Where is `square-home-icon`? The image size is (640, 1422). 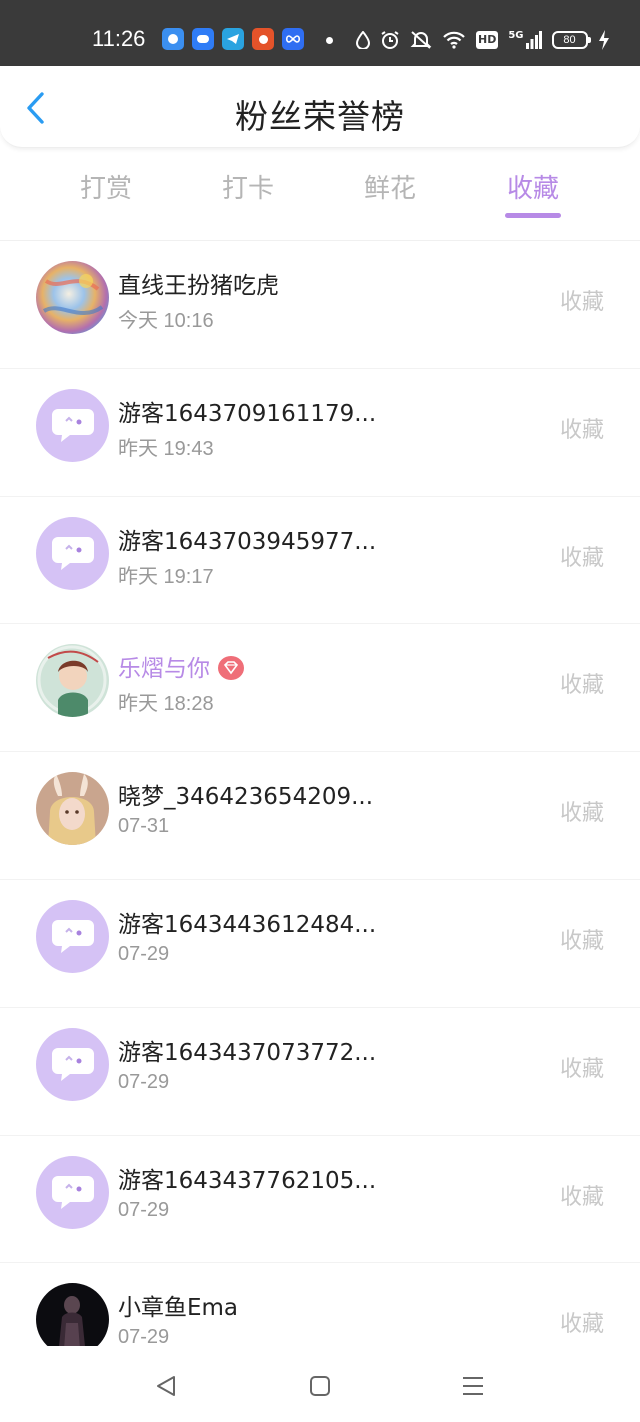 square-home-icon is located at coordinates (320, 1386).